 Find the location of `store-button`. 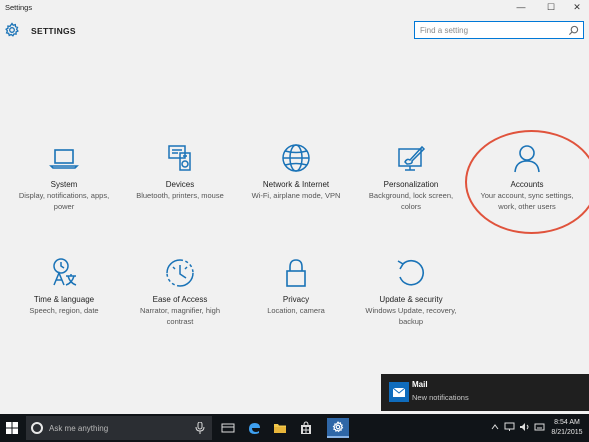

store-button is located at coordinates (306, 428).